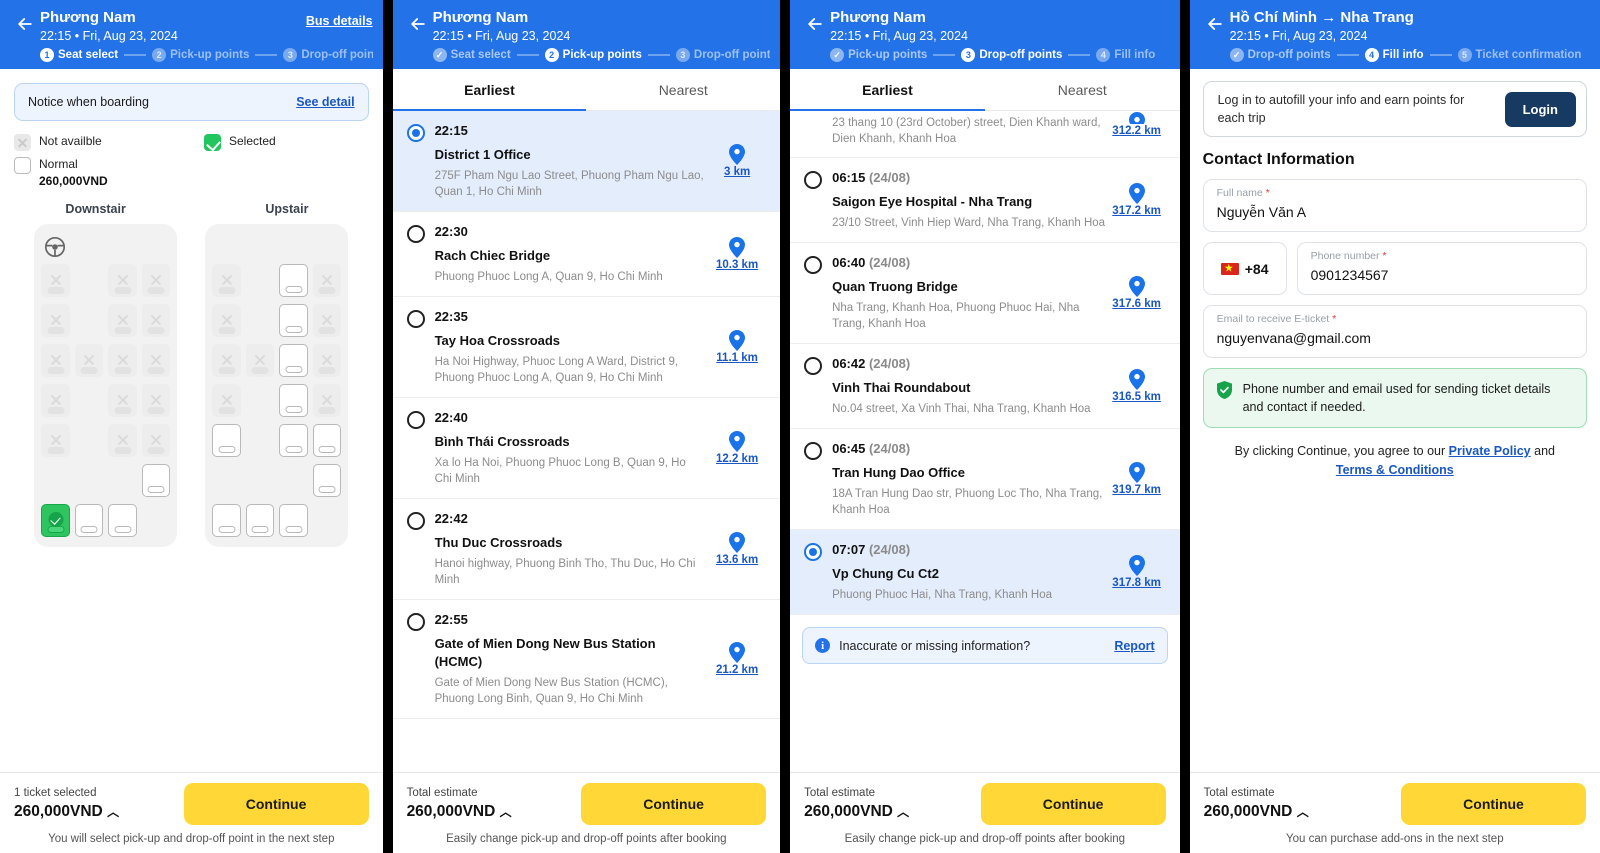  What do you see at coordinates (737, 161) in the screenshot?
I see `point-distance: 3 km` at bounding box center [737, 161].